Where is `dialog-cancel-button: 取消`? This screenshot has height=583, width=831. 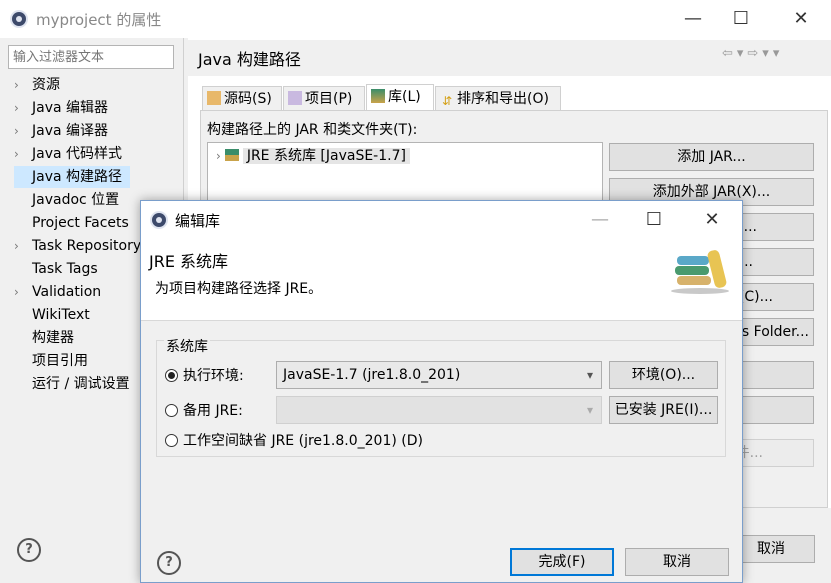 dialog-cancel-button: 取消 is located at coordinates (677, 562).